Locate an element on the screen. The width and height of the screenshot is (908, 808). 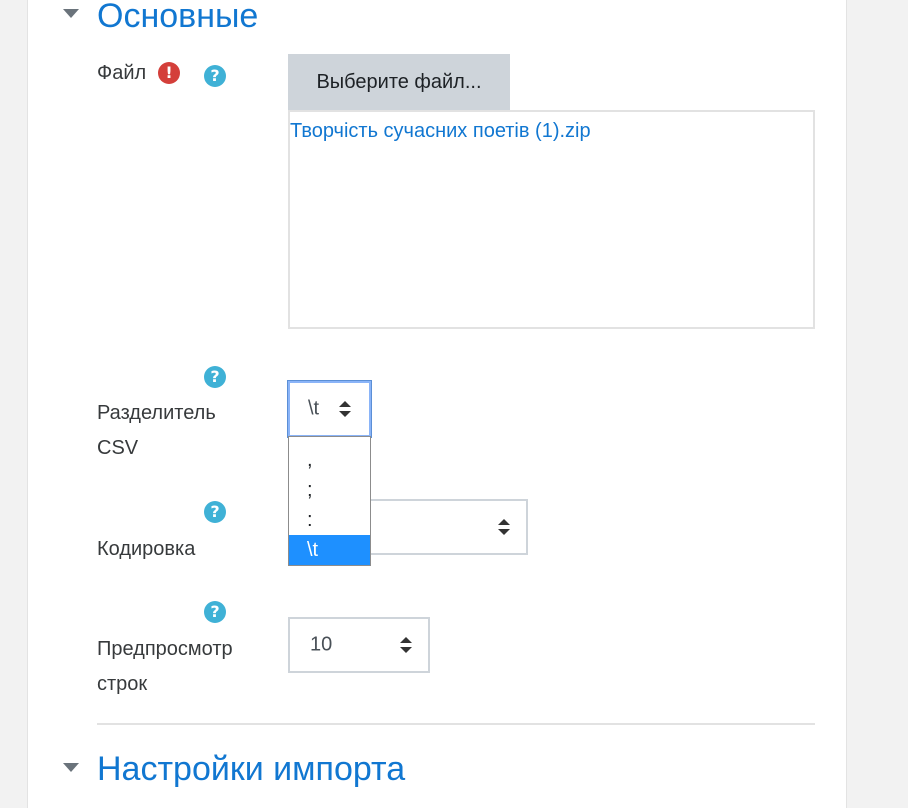
delimiter-label-line1: Разделитель is located at coordinates (156, 413).